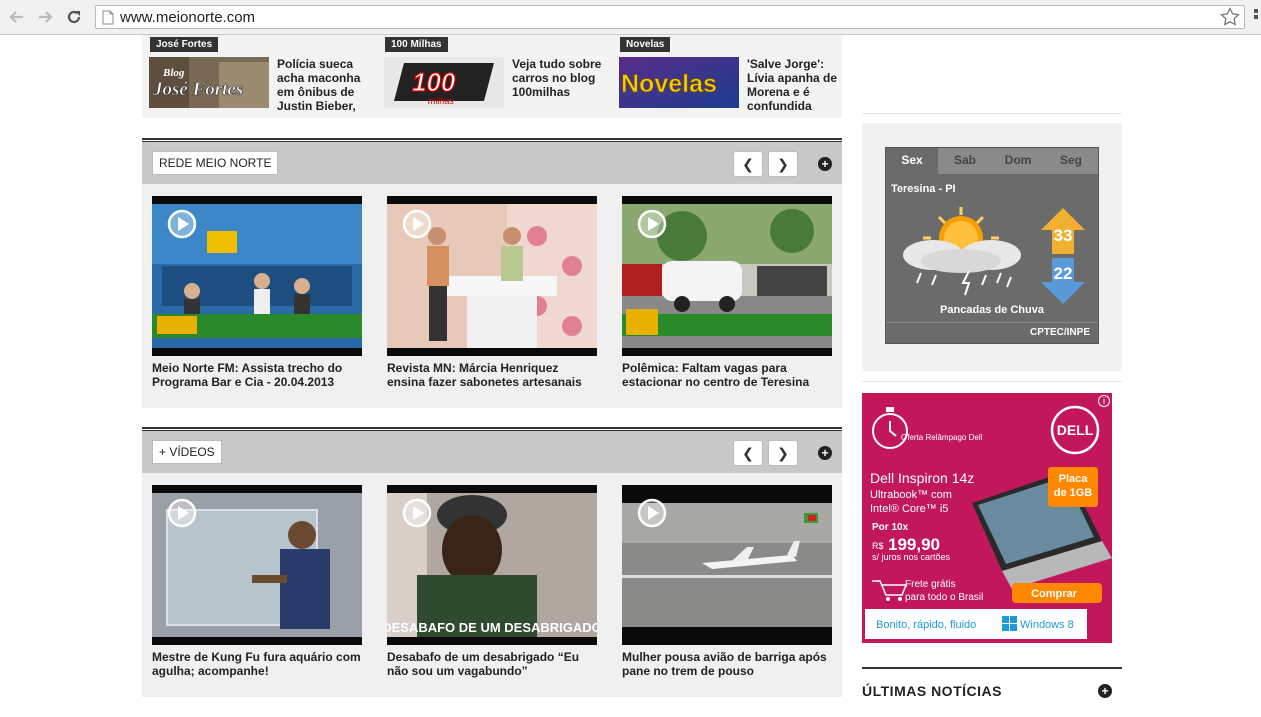 The image size is (1261, 717). I want to click on chevron-left-icon: ❮, so click(748, 163).